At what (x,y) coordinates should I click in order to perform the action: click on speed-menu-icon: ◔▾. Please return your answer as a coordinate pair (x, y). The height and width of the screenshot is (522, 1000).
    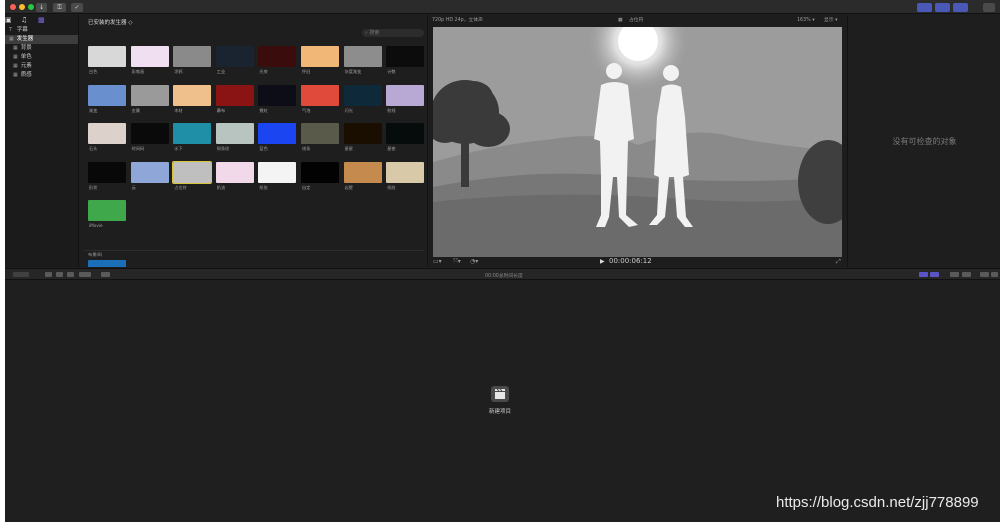
    Looking at the image, I should click on (474, 261).